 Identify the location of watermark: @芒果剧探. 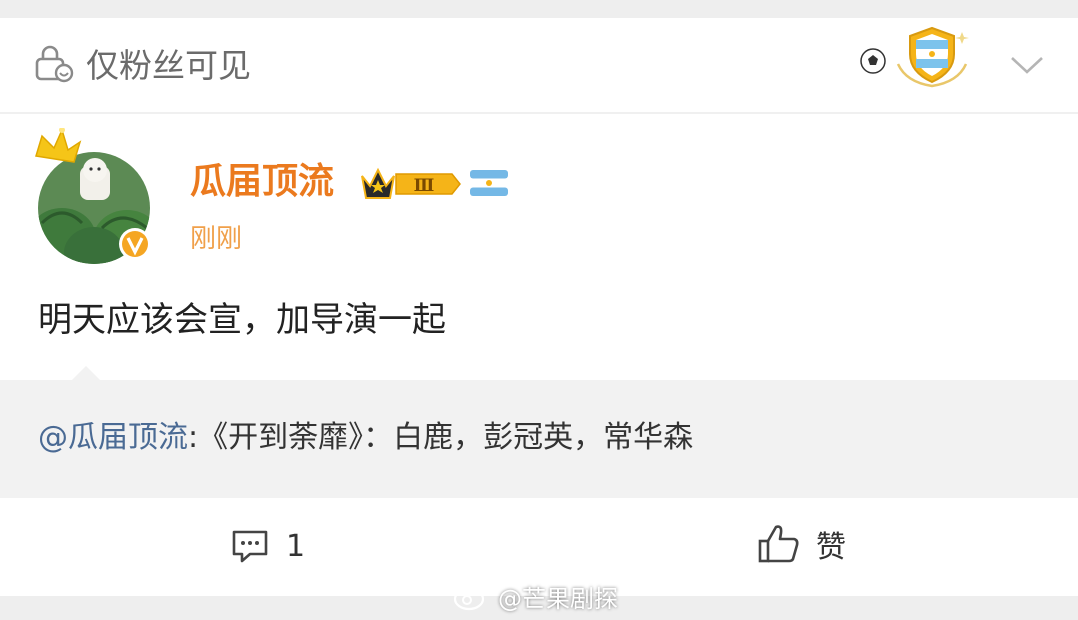
(535, 596).